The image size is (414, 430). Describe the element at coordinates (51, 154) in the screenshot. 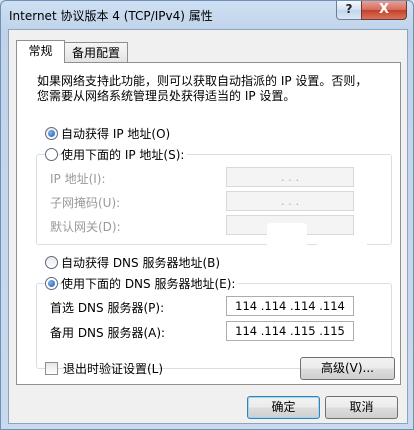

I see `manual-ip-radio` at that location.